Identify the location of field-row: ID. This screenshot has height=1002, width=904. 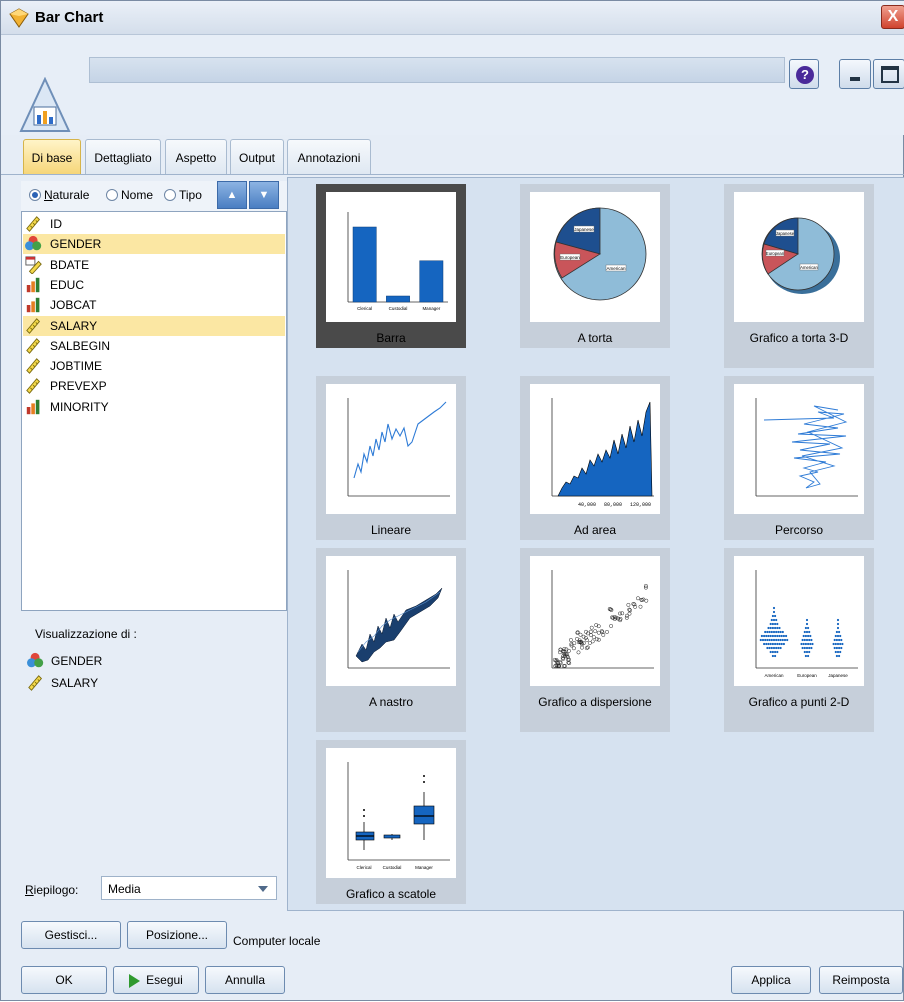
(154, 224).